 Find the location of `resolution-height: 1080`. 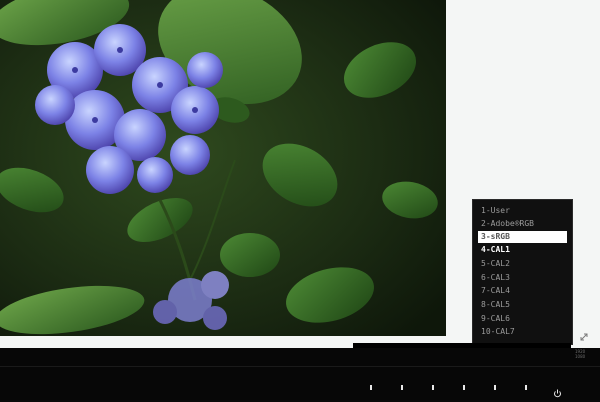

resolution-height: 1080 is located at coordinates (580, 356).